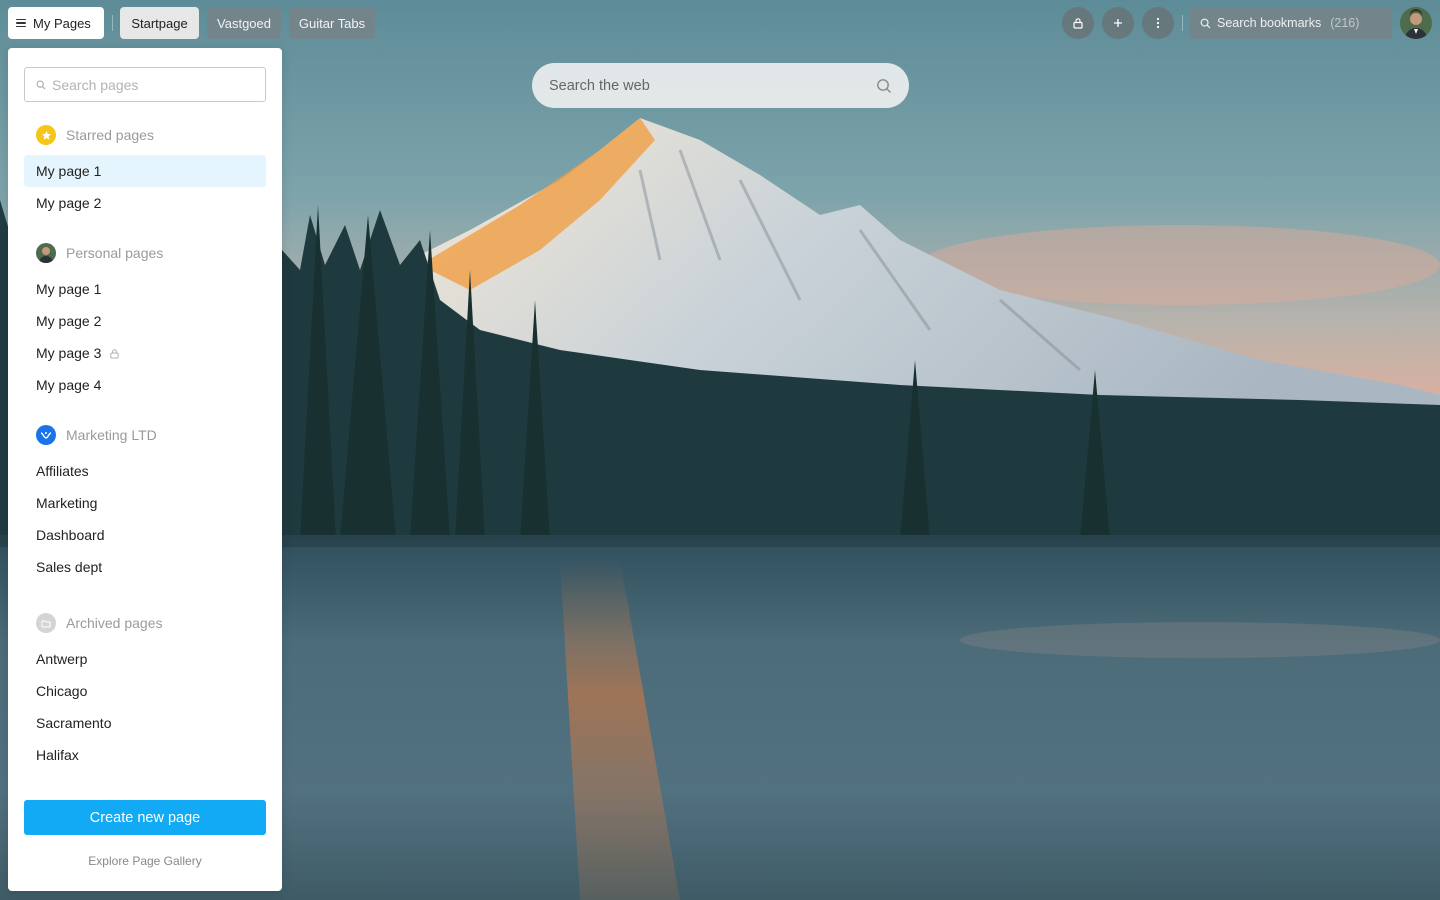 Image resolution: width=1440 pixels, height=900 pixels. What do you see at coordinates (145, 385) in the screenshot?
I see `personal-item-my-page-4: My page 4` at bounding box center [145, 385].